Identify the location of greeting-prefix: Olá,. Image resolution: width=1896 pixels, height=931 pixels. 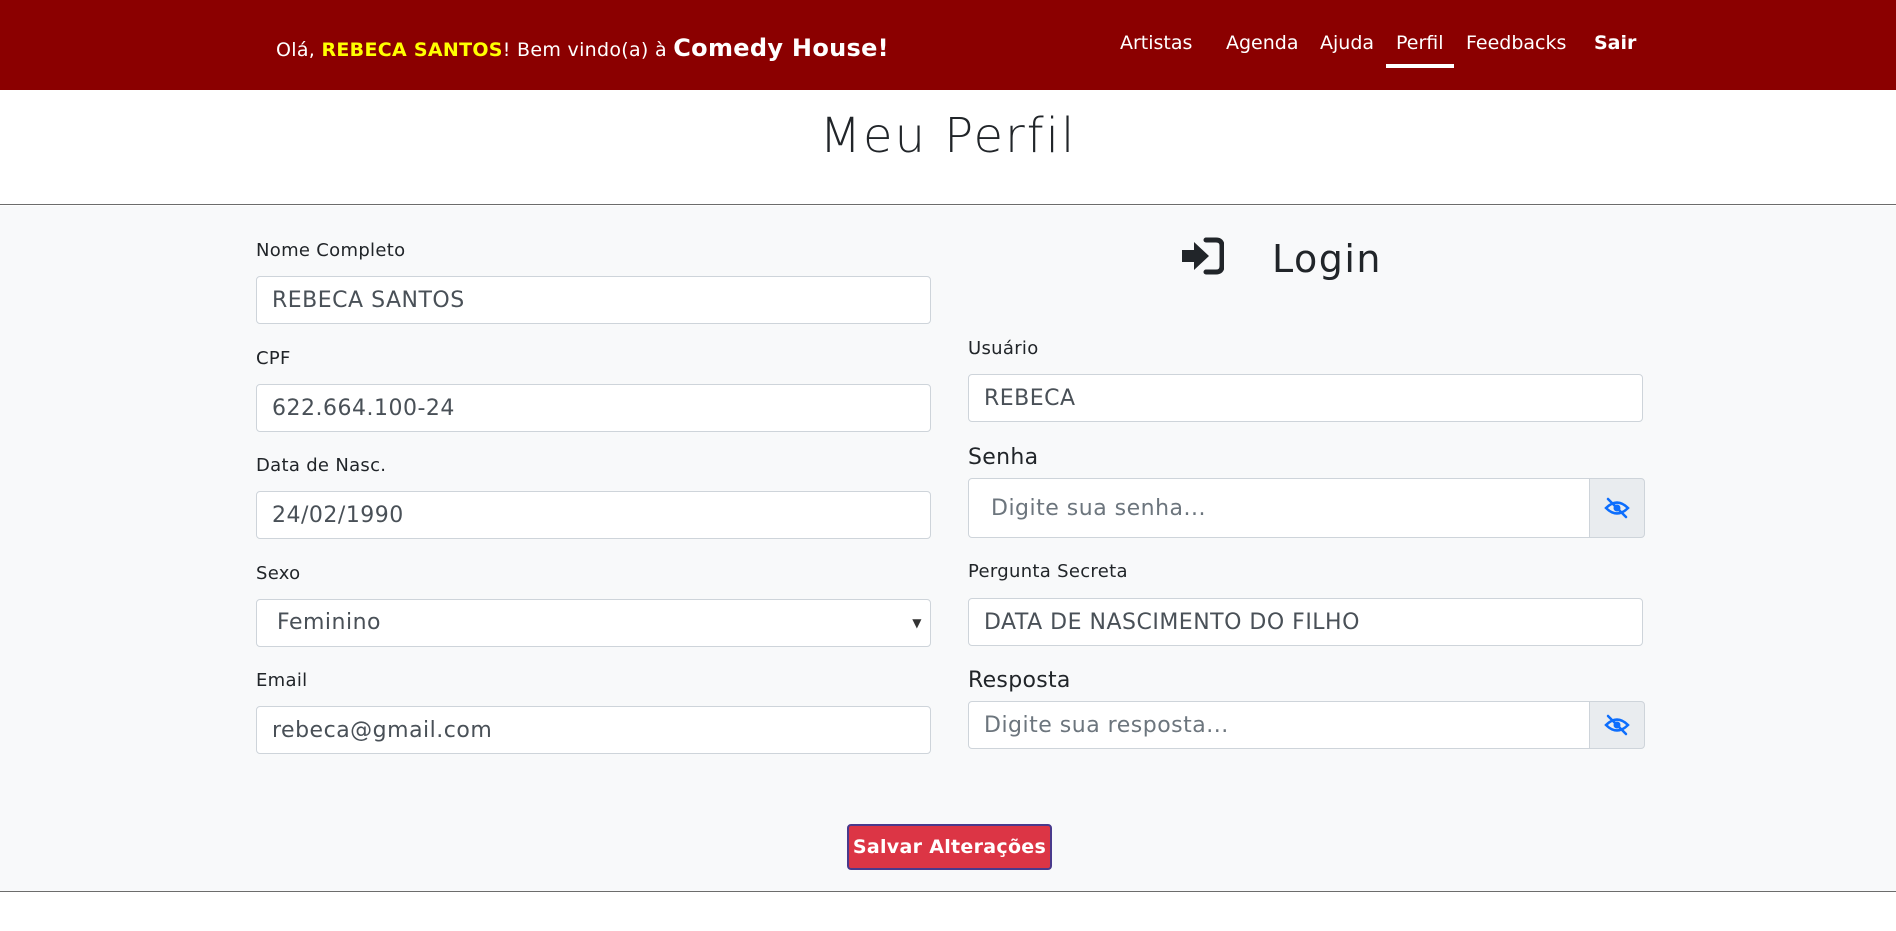
(299, 50).